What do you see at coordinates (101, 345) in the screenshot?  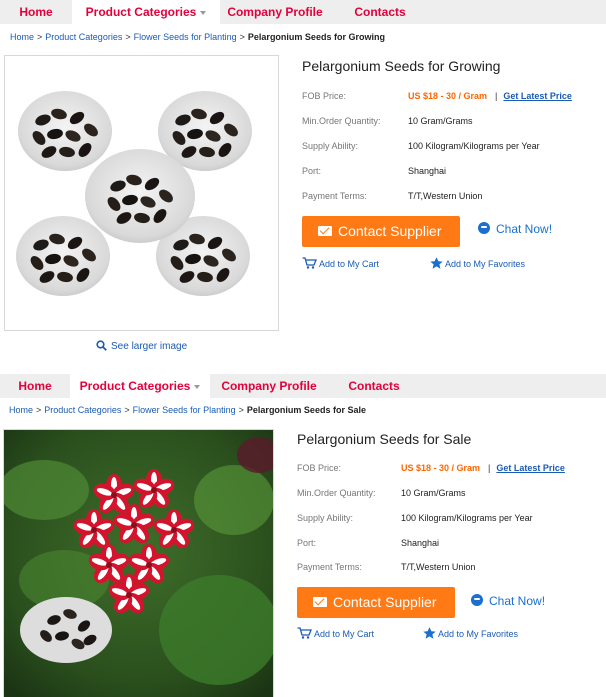 I see `magnifier-icon` at bounding box center [101, 345].